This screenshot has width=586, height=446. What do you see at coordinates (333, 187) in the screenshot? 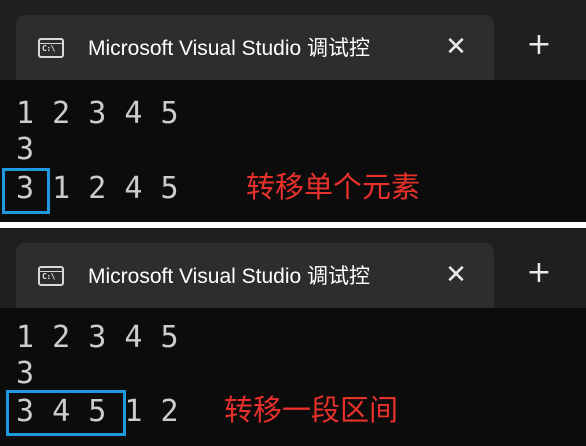
I see `annotation-label: 转移单个元素` at bounding box center [333, 187].